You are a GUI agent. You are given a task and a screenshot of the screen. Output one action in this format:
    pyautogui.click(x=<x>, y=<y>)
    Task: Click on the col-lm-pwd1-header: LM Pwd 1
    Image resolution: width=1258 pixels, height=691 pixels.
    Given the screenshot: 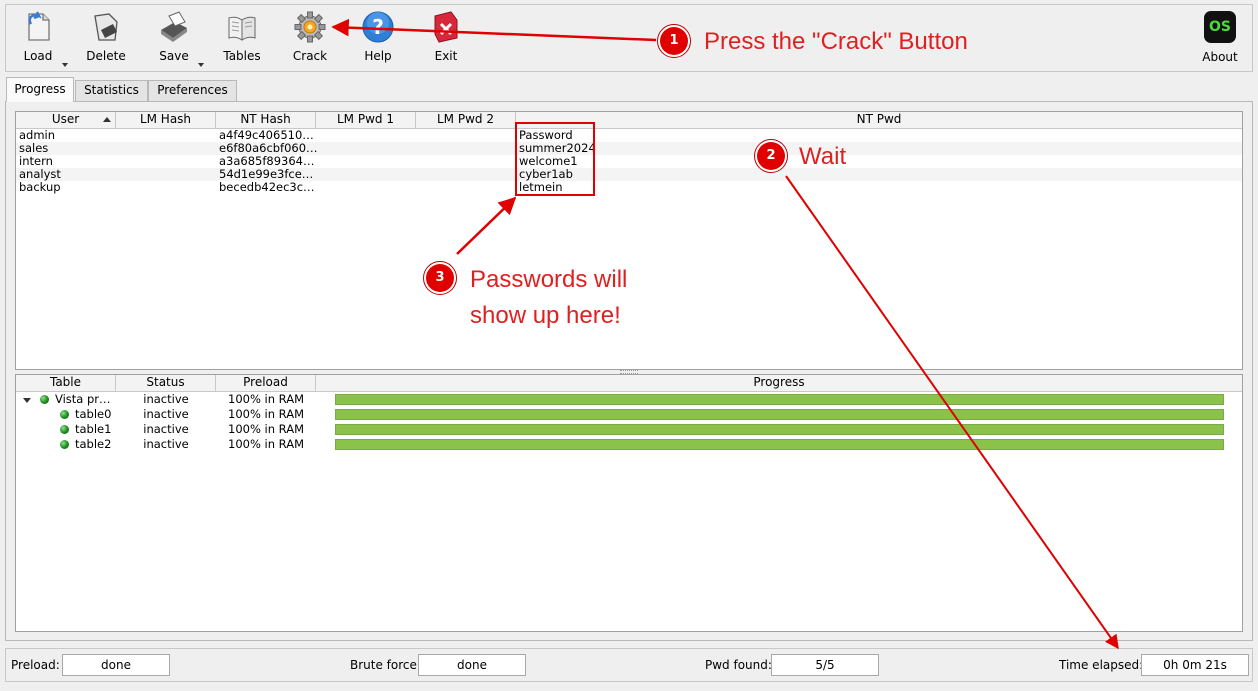 What is the action you would take?
    pyautogui.click(x=366, y=120)
    